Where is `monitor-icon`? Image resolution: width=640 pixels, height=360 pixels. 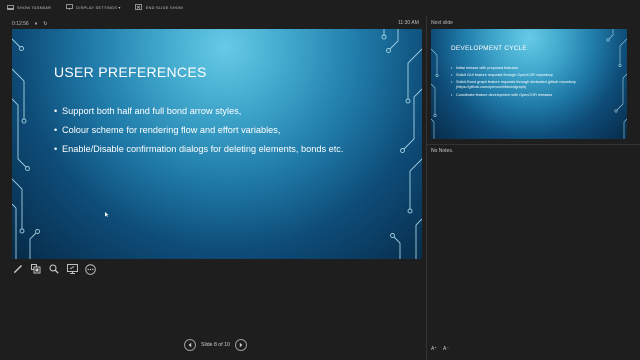
monitor-icon is located at coordinates (69, 7).